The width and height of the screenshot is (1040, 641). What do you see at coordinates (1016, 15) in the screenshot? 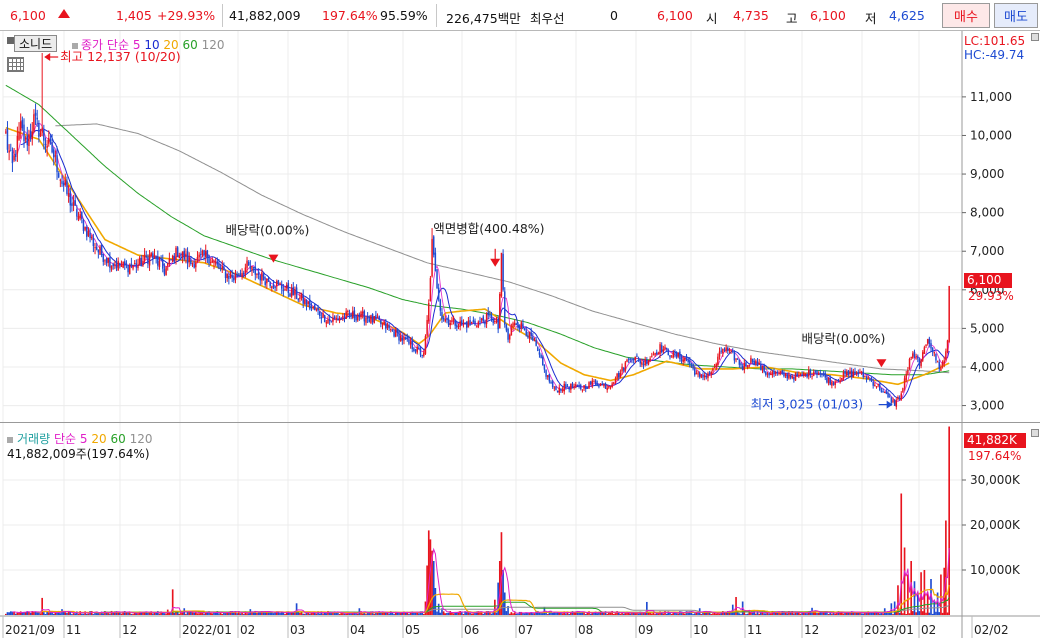
I see `sell-button: 매도` at bounding box center [1016, 15].